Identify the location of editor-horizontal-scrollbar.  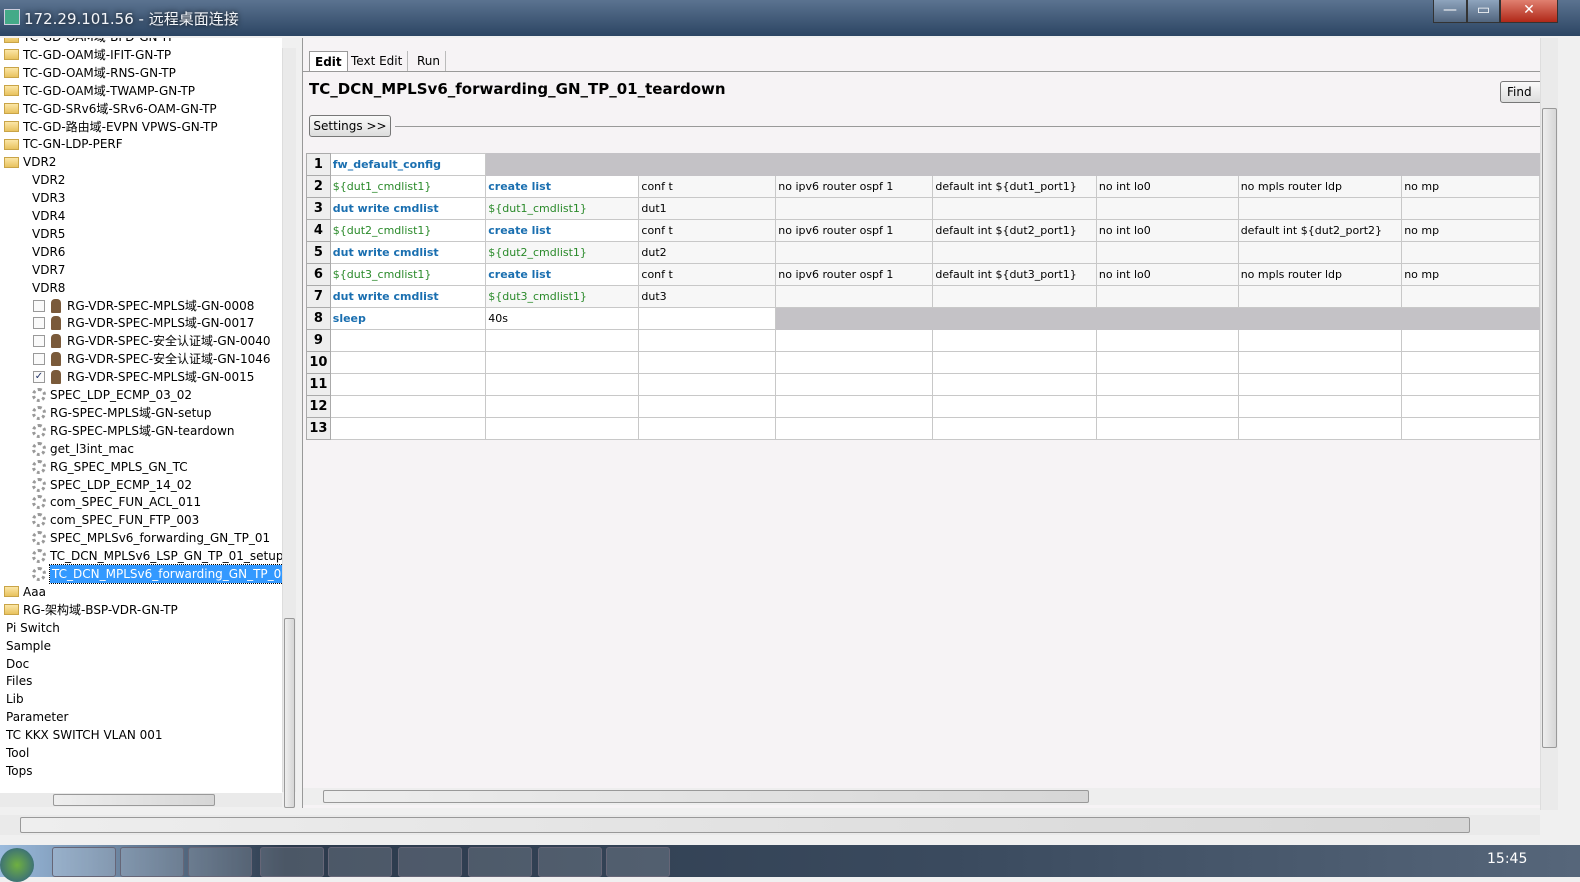
(922, 796).